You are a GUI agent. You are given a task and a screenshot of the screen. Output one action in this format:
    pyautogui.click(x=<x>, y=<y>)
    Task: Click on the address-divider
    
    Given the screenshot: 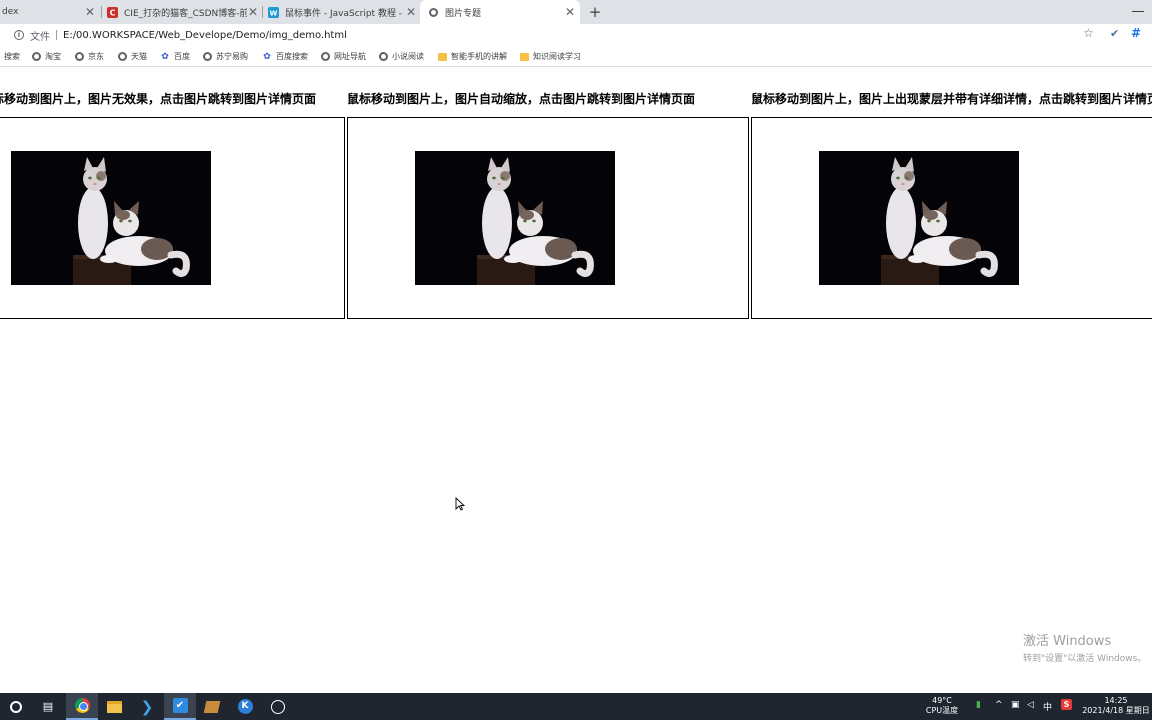 What is the action you would take?
    pyautogui.click(x=56, y=35)
    